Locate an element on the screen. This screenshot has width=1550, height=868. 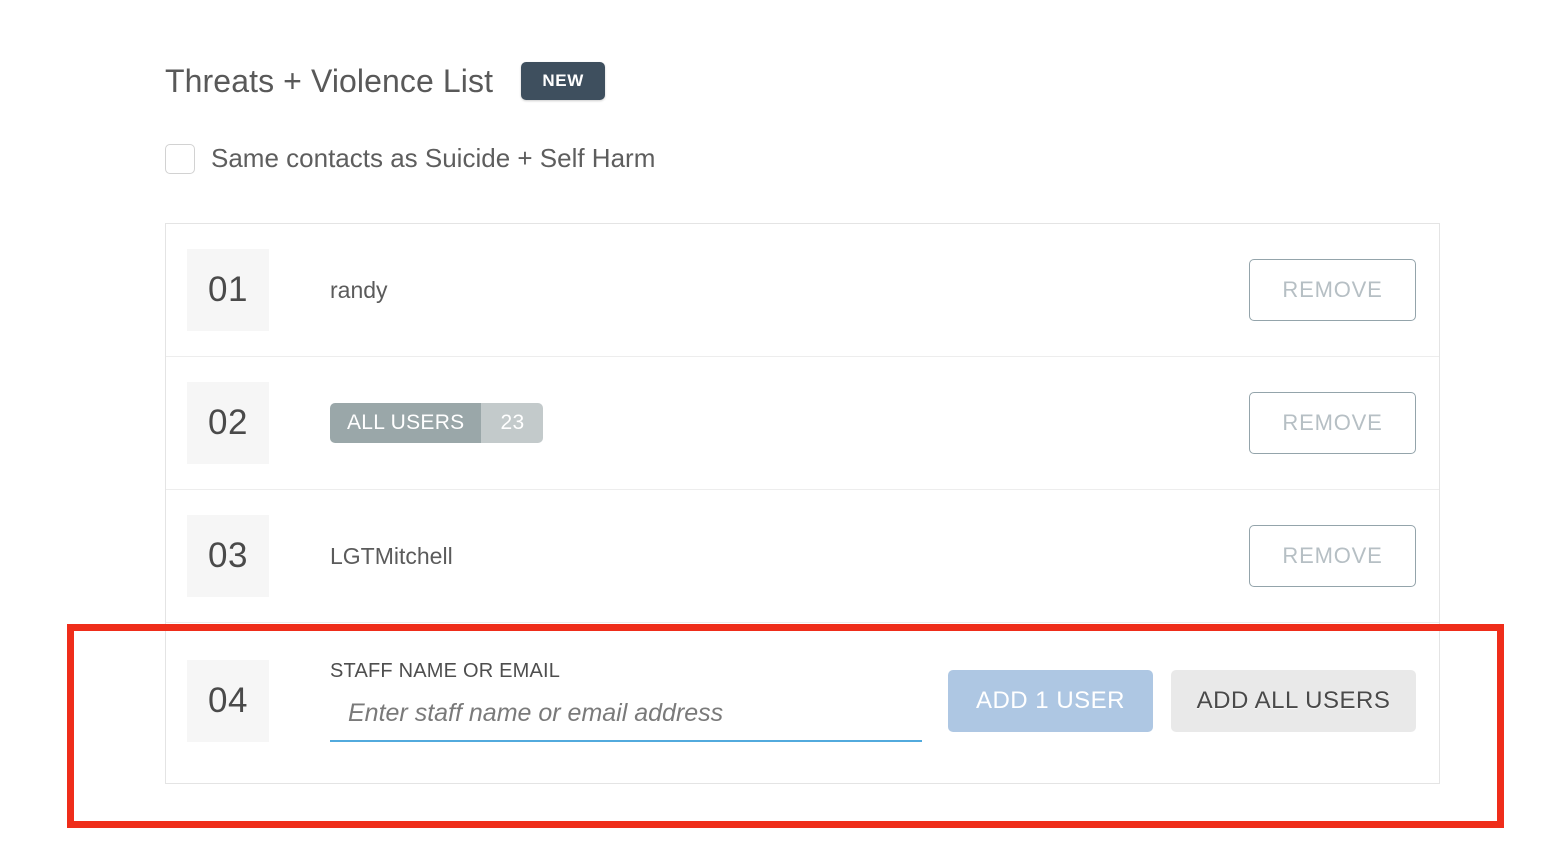
table-row: 01 randy REMOVE is located at coordinates (802, 290).